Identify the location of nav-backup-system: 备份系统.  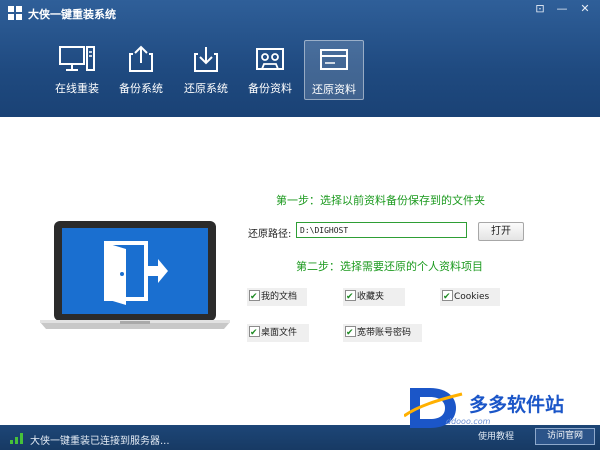
(141, 69).